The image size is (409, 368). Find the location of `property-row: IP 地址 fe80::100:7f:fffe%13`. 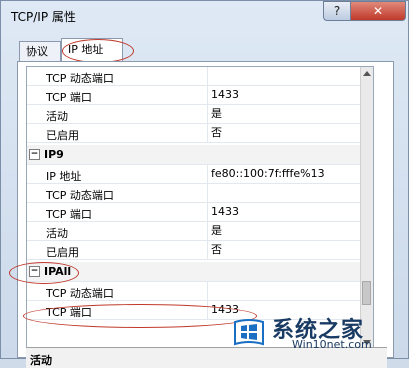

property-row: IP 地址 fe80::100:7f:fffe%13 is located at coordinates (200, 174).